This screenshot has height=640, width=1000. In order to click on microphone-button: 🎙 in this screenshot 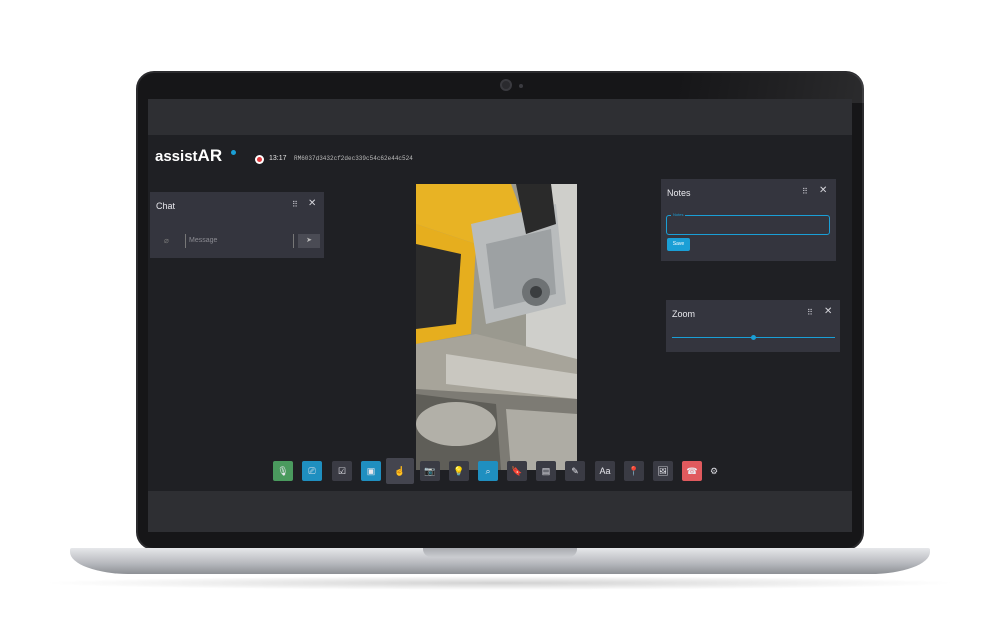, I will do `click(283, 471)`.